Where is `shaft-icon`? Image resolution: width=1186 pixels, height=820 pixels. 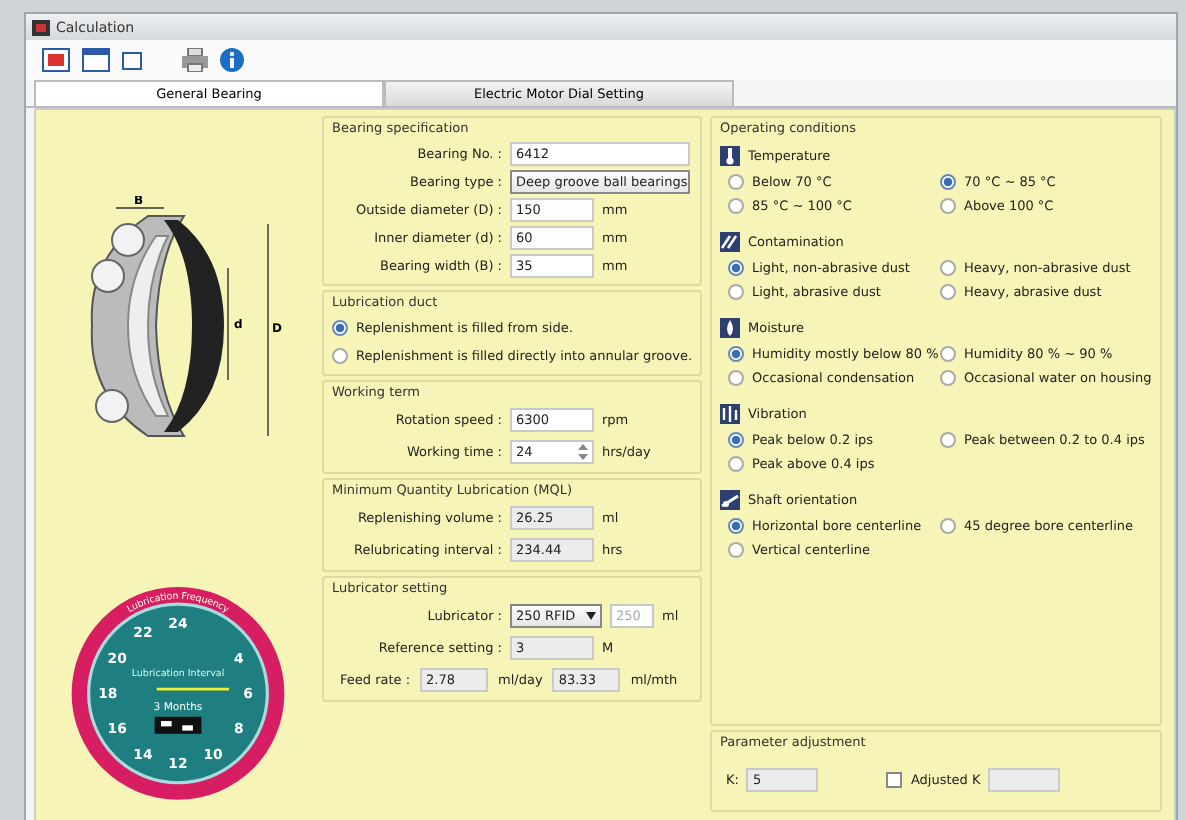
shaft-icon is located at coordinates (730, 499).